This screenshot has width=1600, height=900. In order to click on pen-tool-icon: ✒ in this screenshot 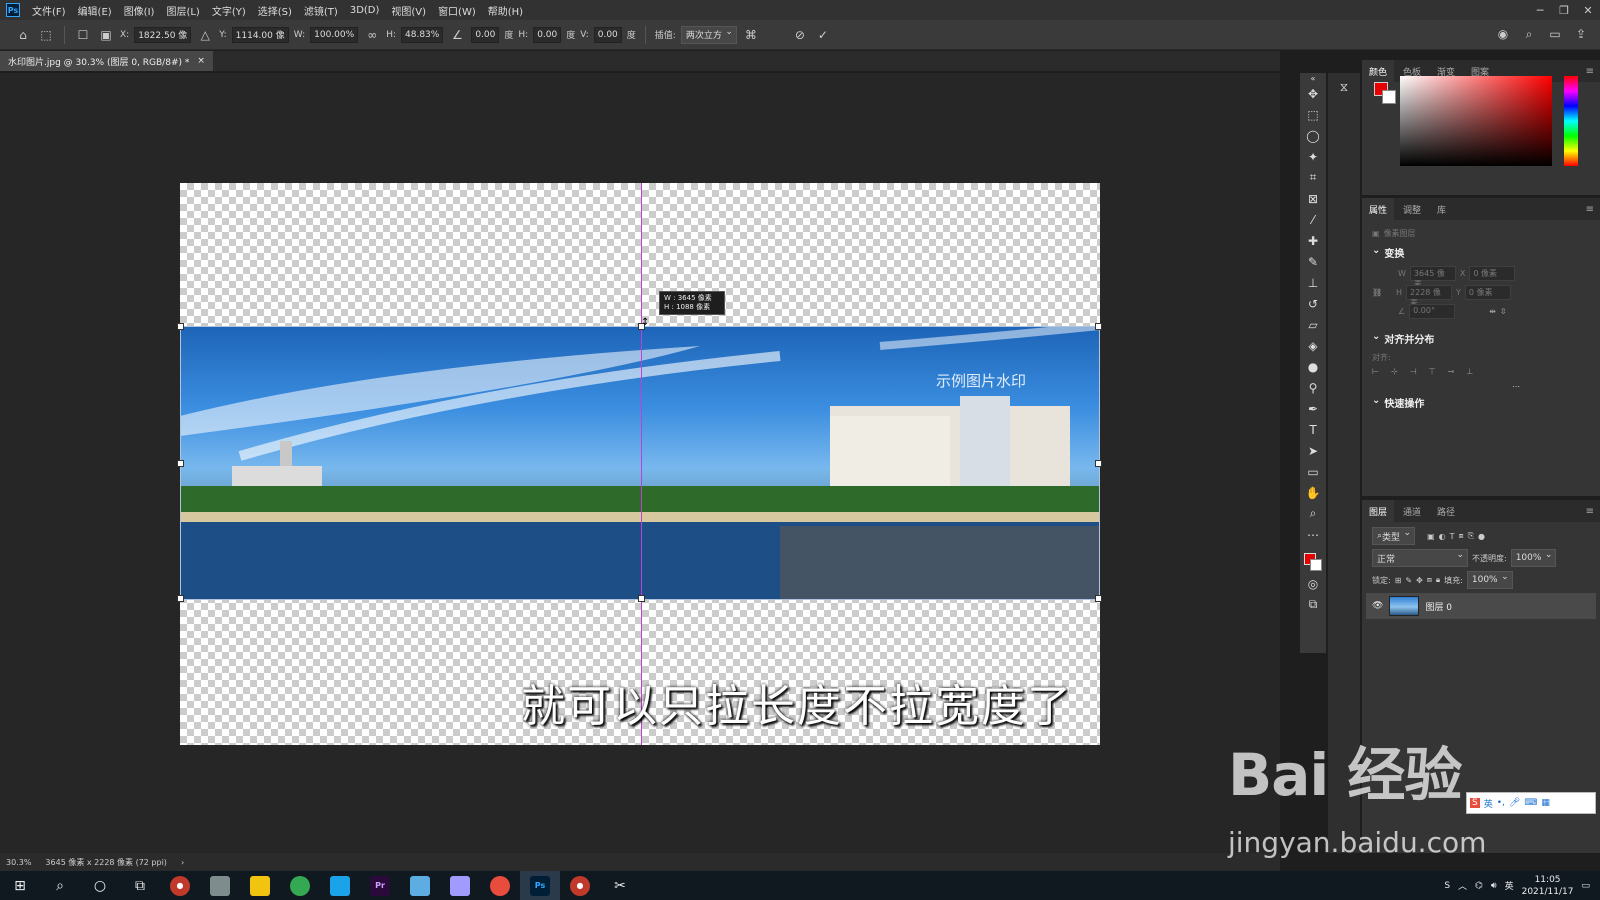, I will do `click(1313, 408)`.